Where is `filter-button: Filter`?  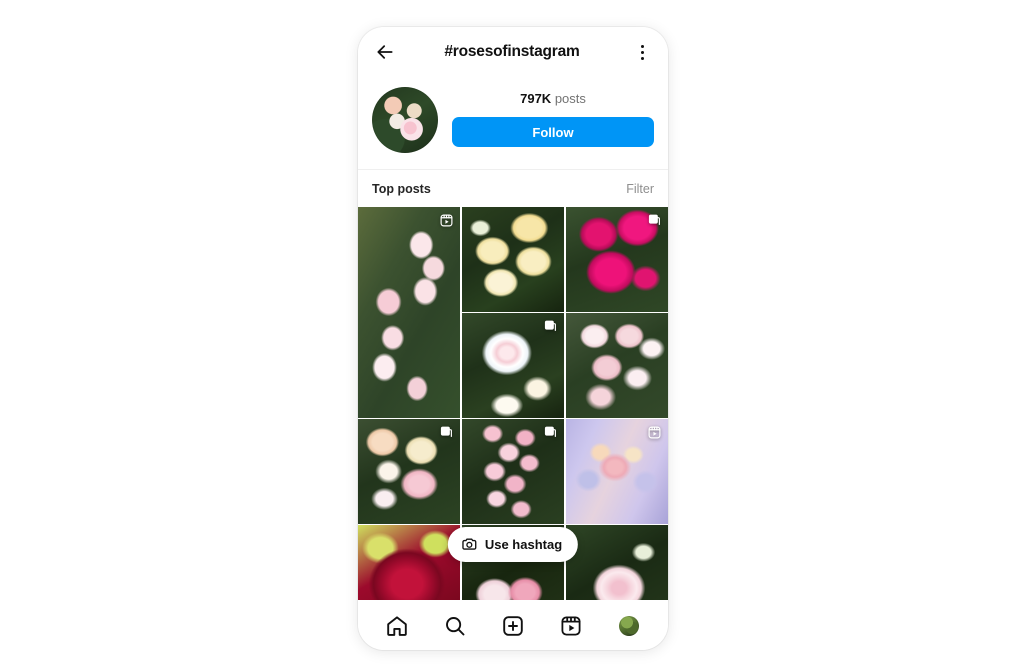
filter-button: Filter is located at coordinates (640, 189).